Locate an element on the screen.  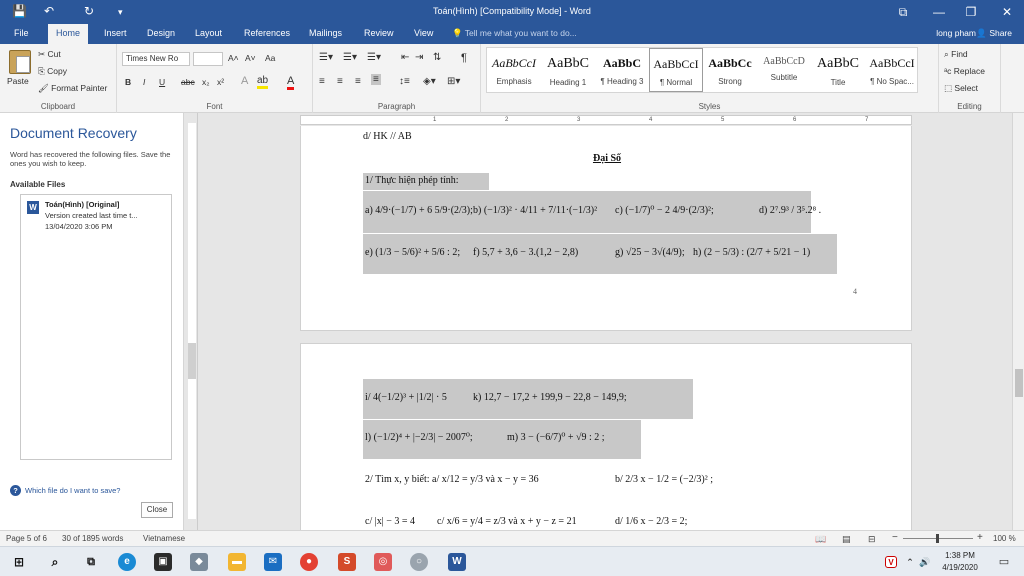
tab-design: Design is located at coordinates (161, 34).